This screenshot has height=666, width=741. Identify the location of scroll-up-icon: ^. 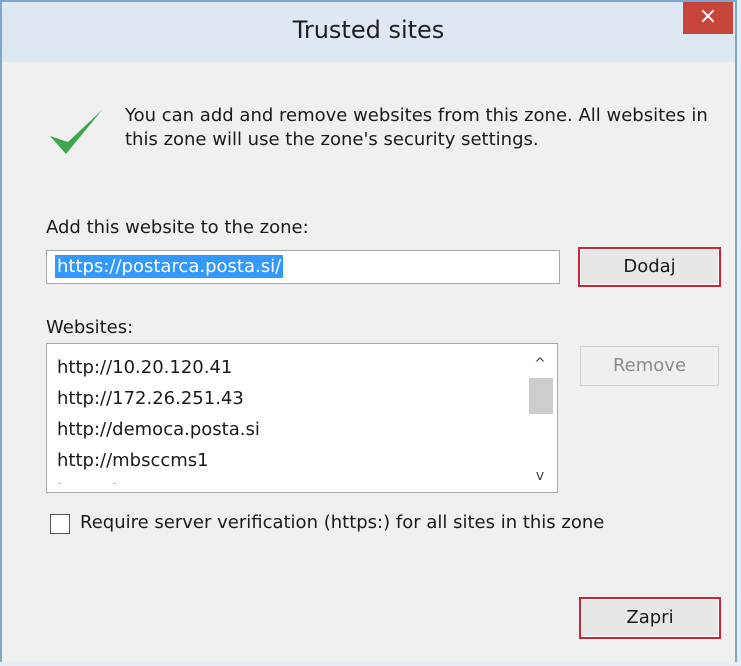
(540, 364).